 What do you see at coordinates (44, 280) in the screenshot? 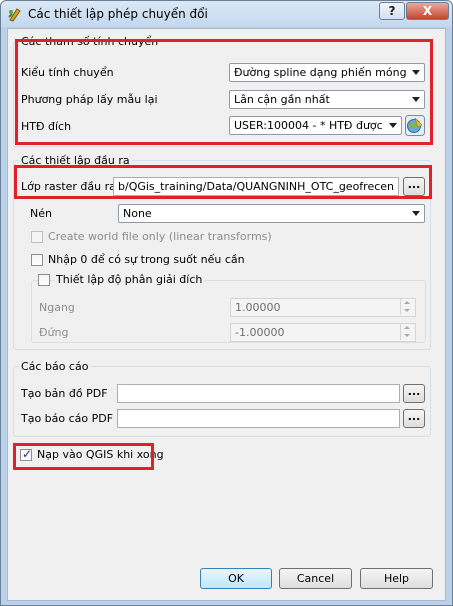
I see `resolution-checkbox` at bounding box center [44, 280].